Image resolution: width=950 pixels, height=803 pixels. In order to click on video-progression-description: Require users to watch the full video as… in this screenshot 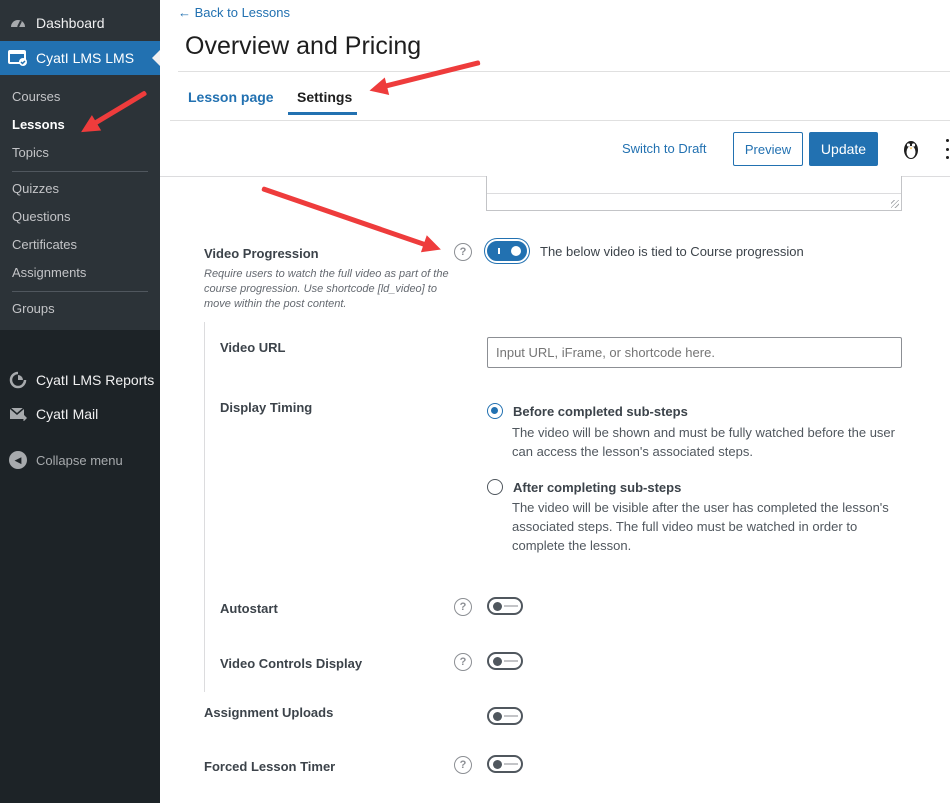, I will do `click(326, 289)`.